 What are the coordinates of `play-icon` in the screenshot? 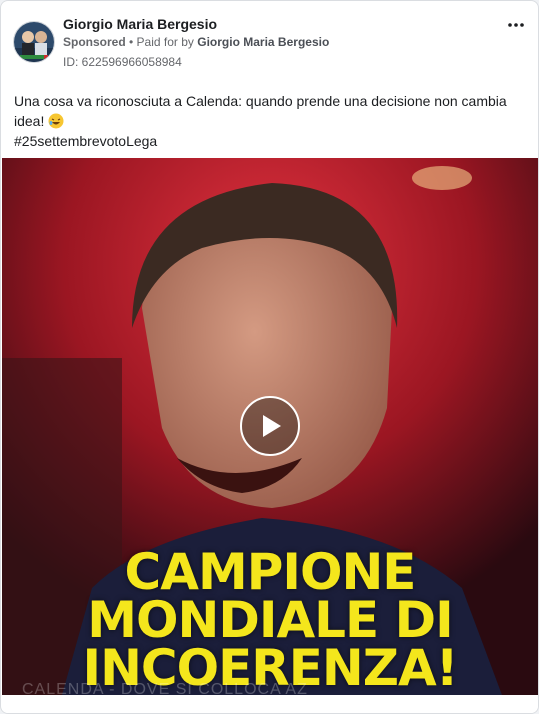 It's located at (272, 426).